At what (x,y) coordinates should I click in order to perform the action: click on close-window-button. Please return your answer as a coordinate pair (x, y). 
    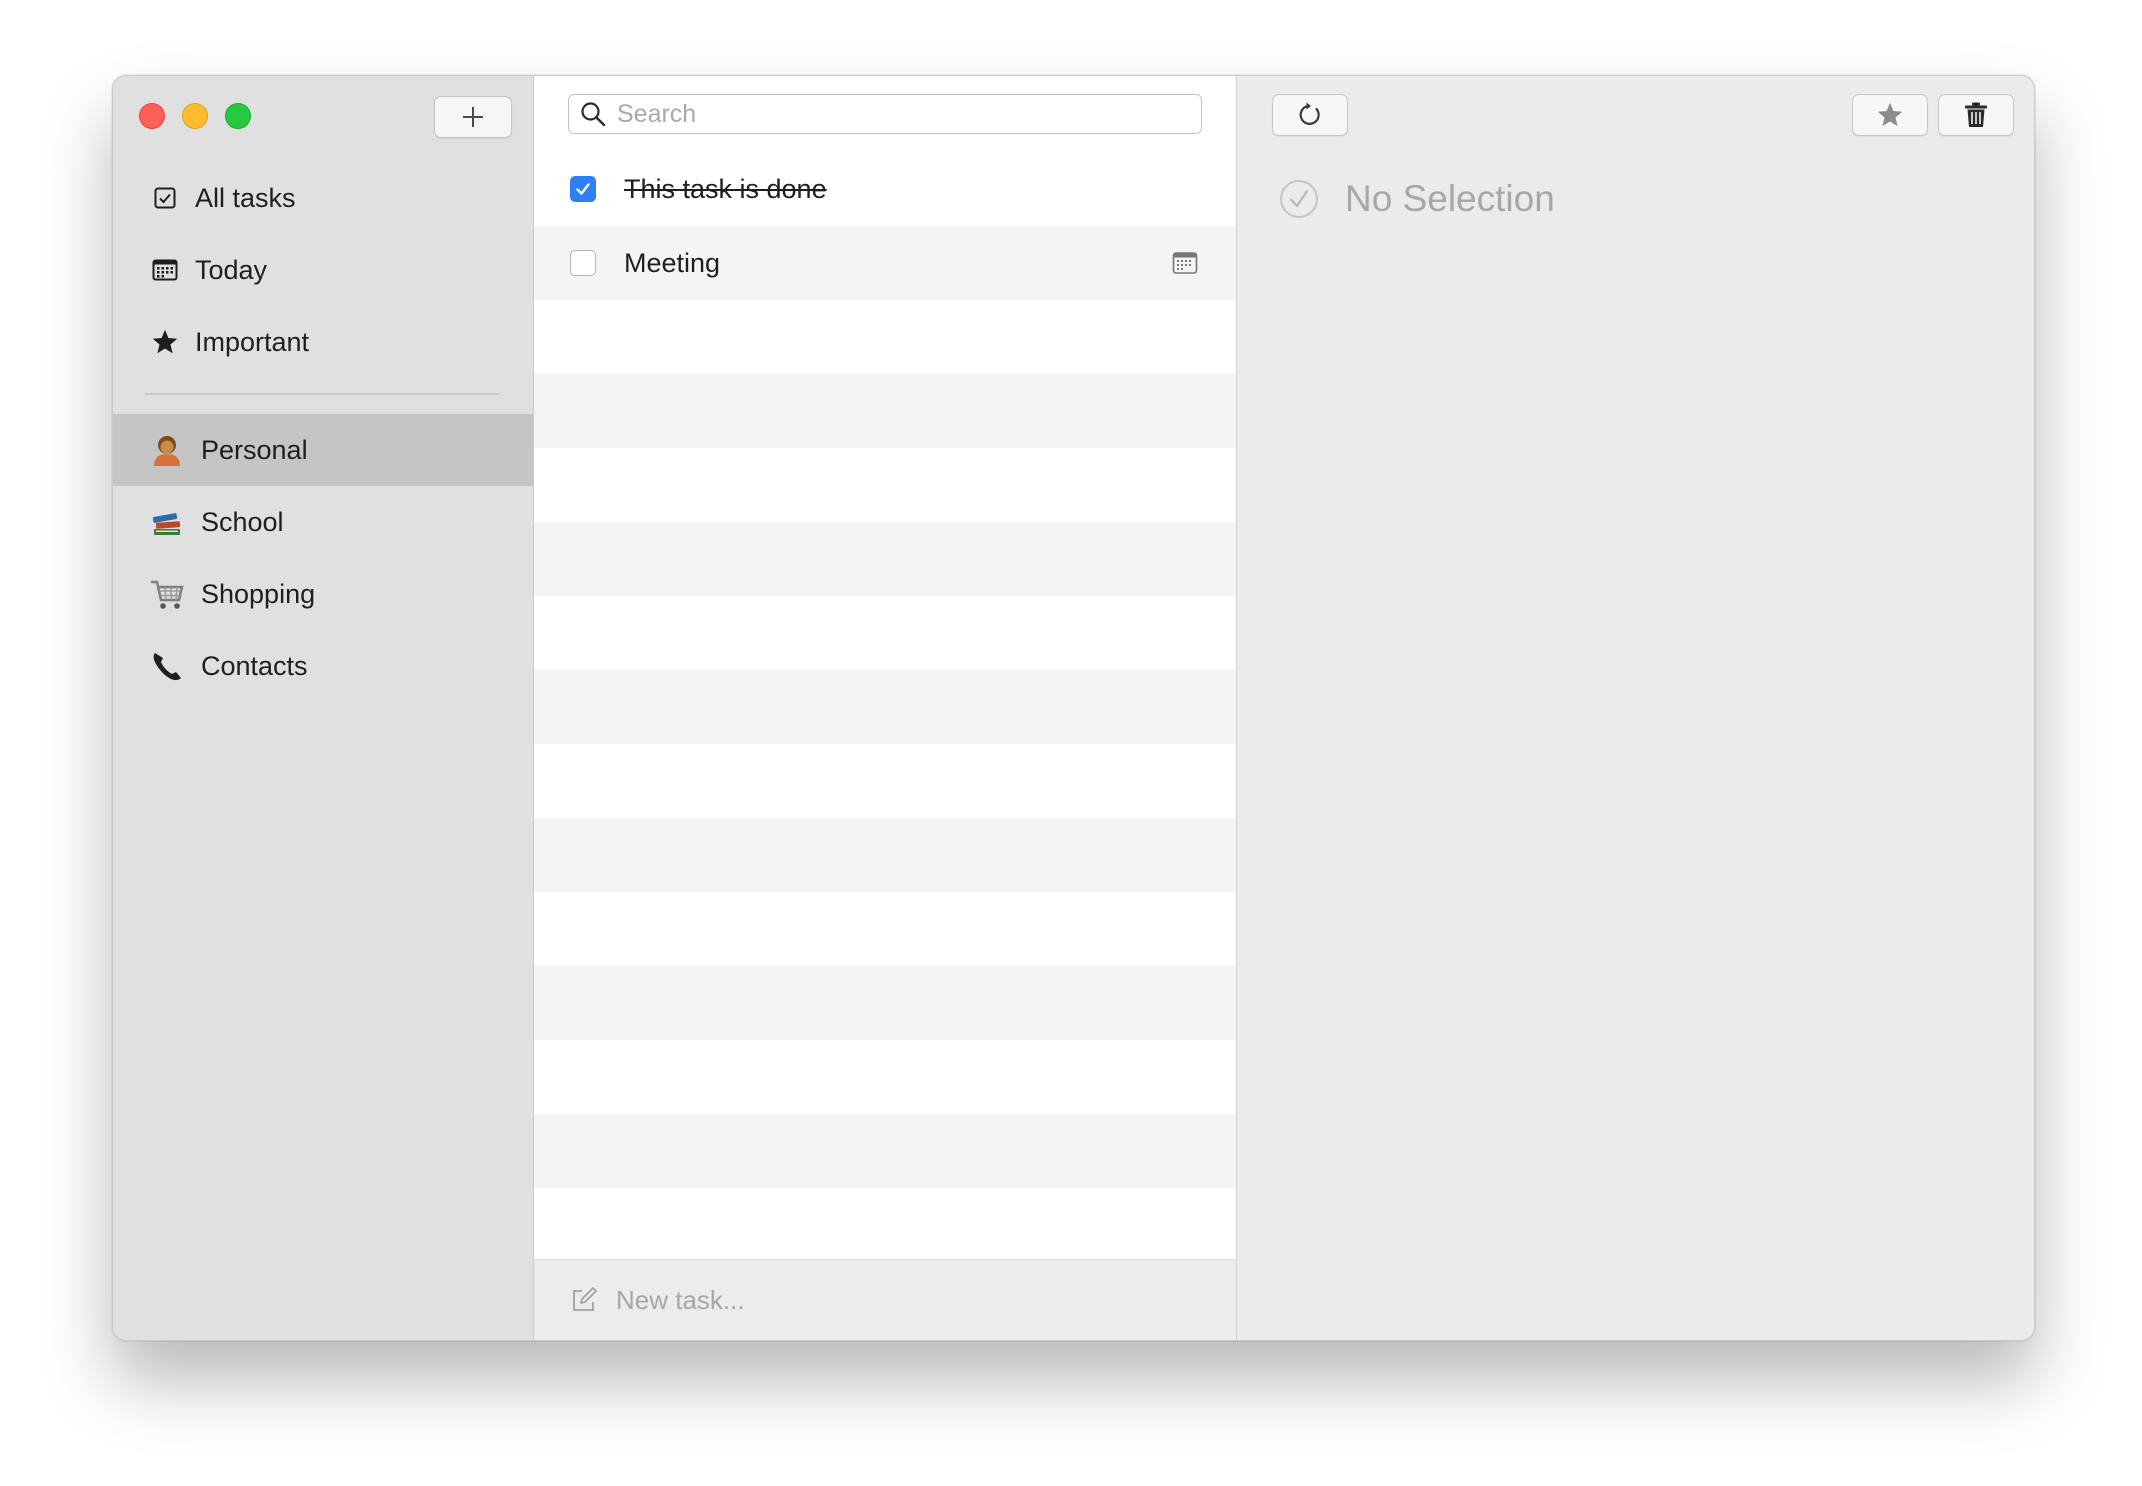
    Looking at the image, I should click on (152, 116).